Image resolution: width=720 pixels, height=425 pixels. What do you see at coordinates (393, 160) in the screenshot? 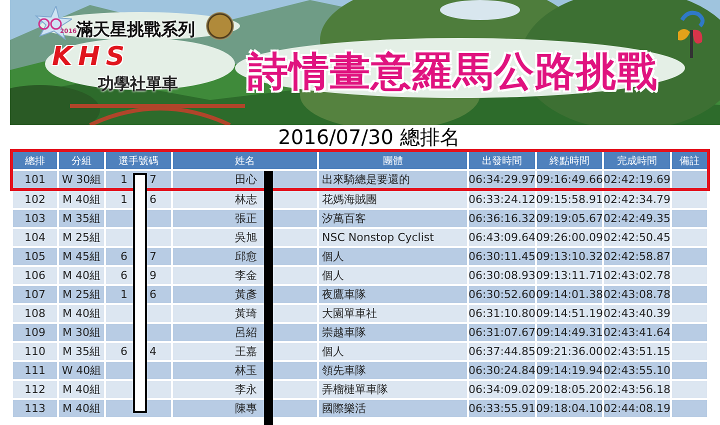
I see `column-header: 團體` at bounding box center [393, 160].